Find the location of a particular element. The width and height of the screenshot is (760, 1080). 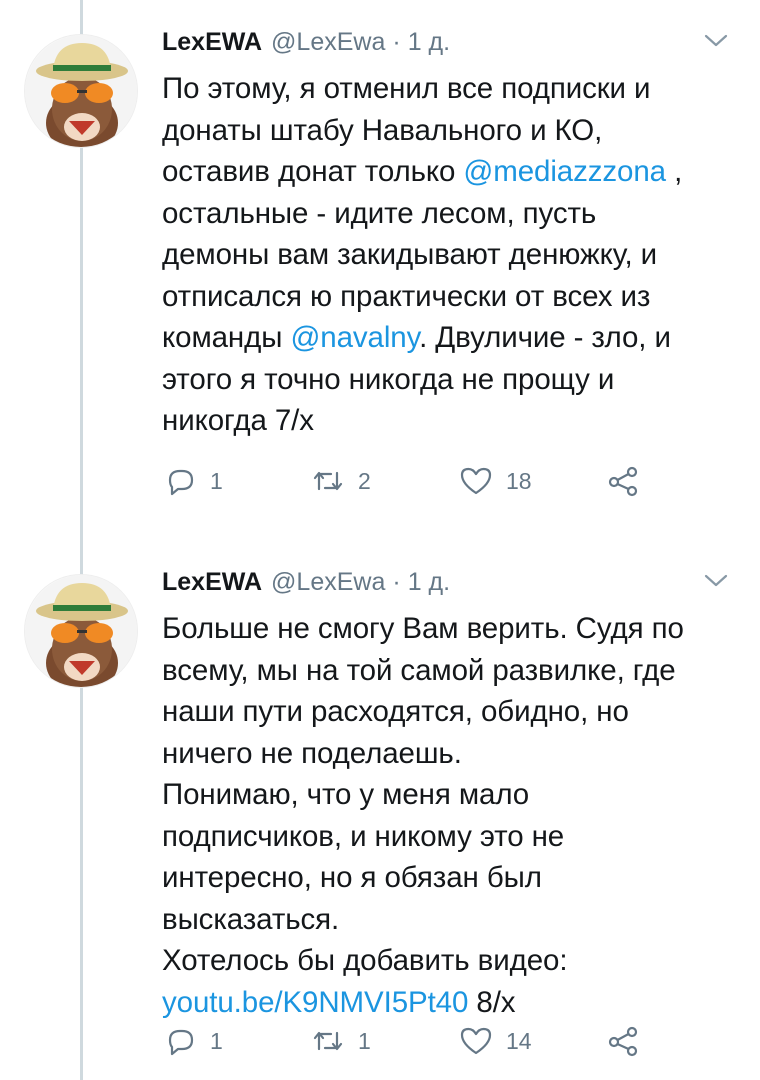

tweet-text-line: youtu.be/K9NMVI5Pt40 8/х is located at coordinates (451, 1003).